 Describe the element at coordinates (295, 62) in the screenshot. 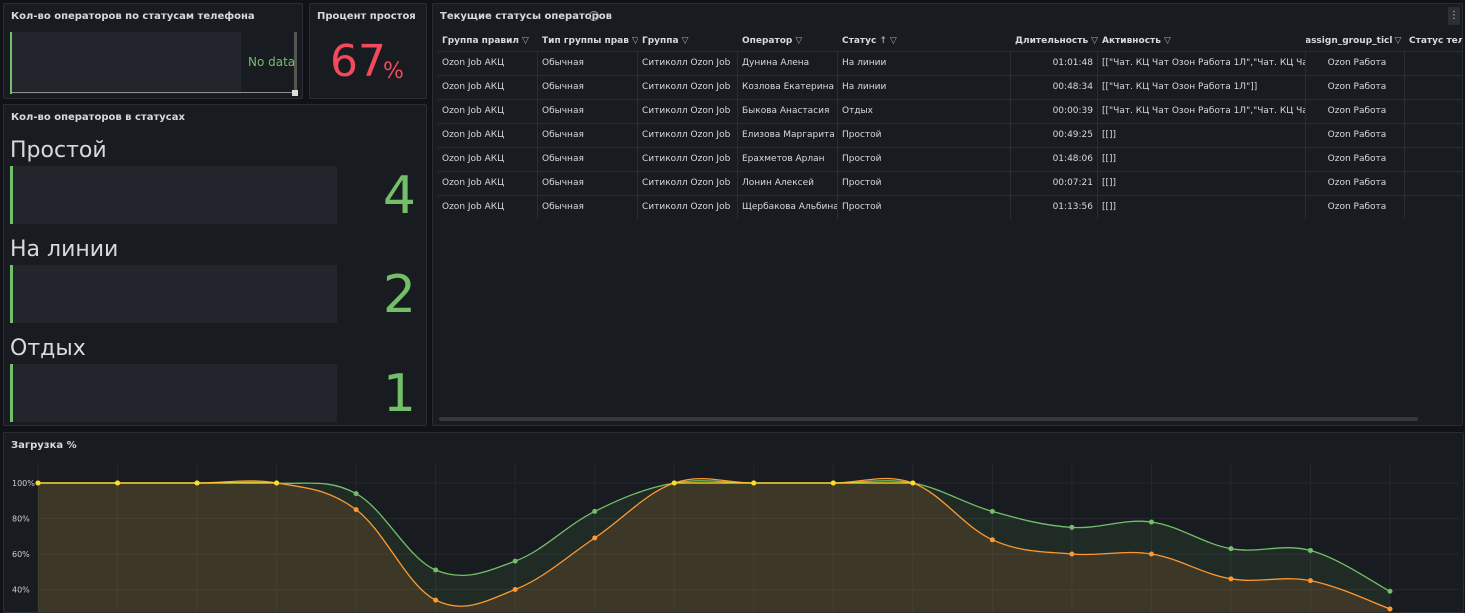

I see `vertical-scrollbar` at that location.